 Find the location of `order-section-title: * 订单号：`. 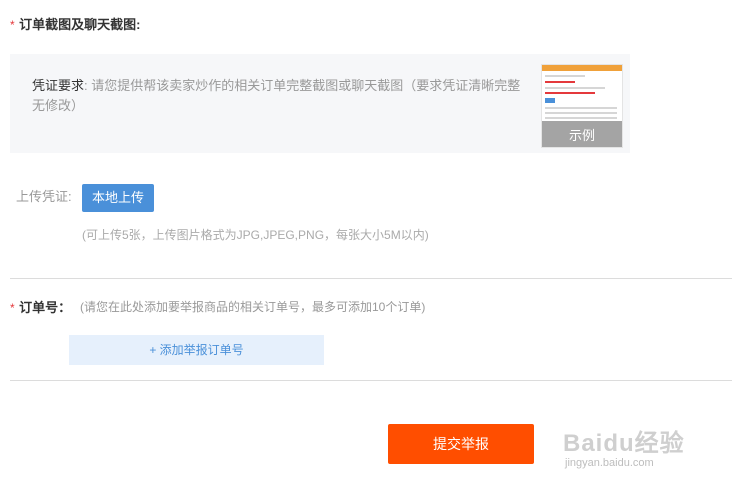

order-section-title: * 订单号： is located at coordinates (40, 307).